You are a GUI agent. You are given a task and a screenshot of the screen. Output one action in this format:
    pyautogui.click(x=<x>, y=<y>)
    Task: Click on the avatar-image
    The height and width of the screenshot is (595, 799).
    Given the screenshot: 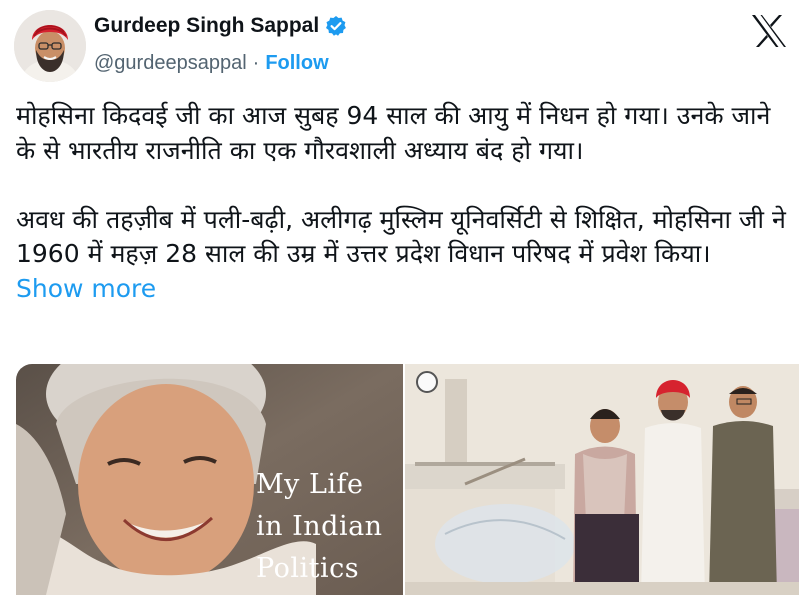 What is the action you would take?
    pyautogui.click(x=50, y=46)
    